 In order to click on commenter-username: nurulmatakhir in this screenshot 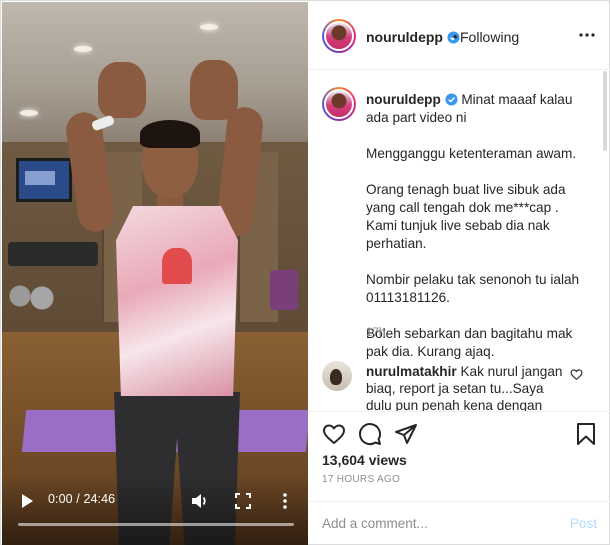, I will do `click(411, 371)`.